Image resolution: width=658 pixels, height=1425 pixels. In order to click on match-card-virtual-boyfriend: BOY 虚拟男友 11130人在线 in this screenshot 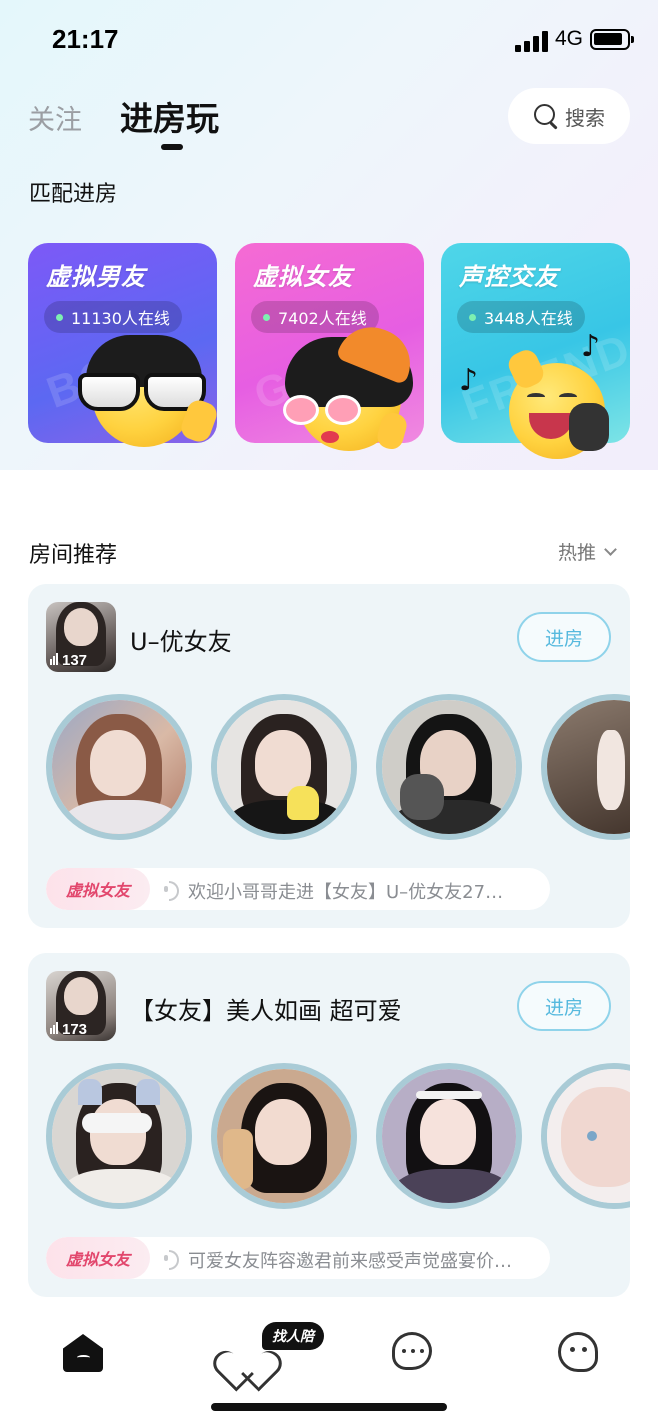, I will do `click(124, 345)`.